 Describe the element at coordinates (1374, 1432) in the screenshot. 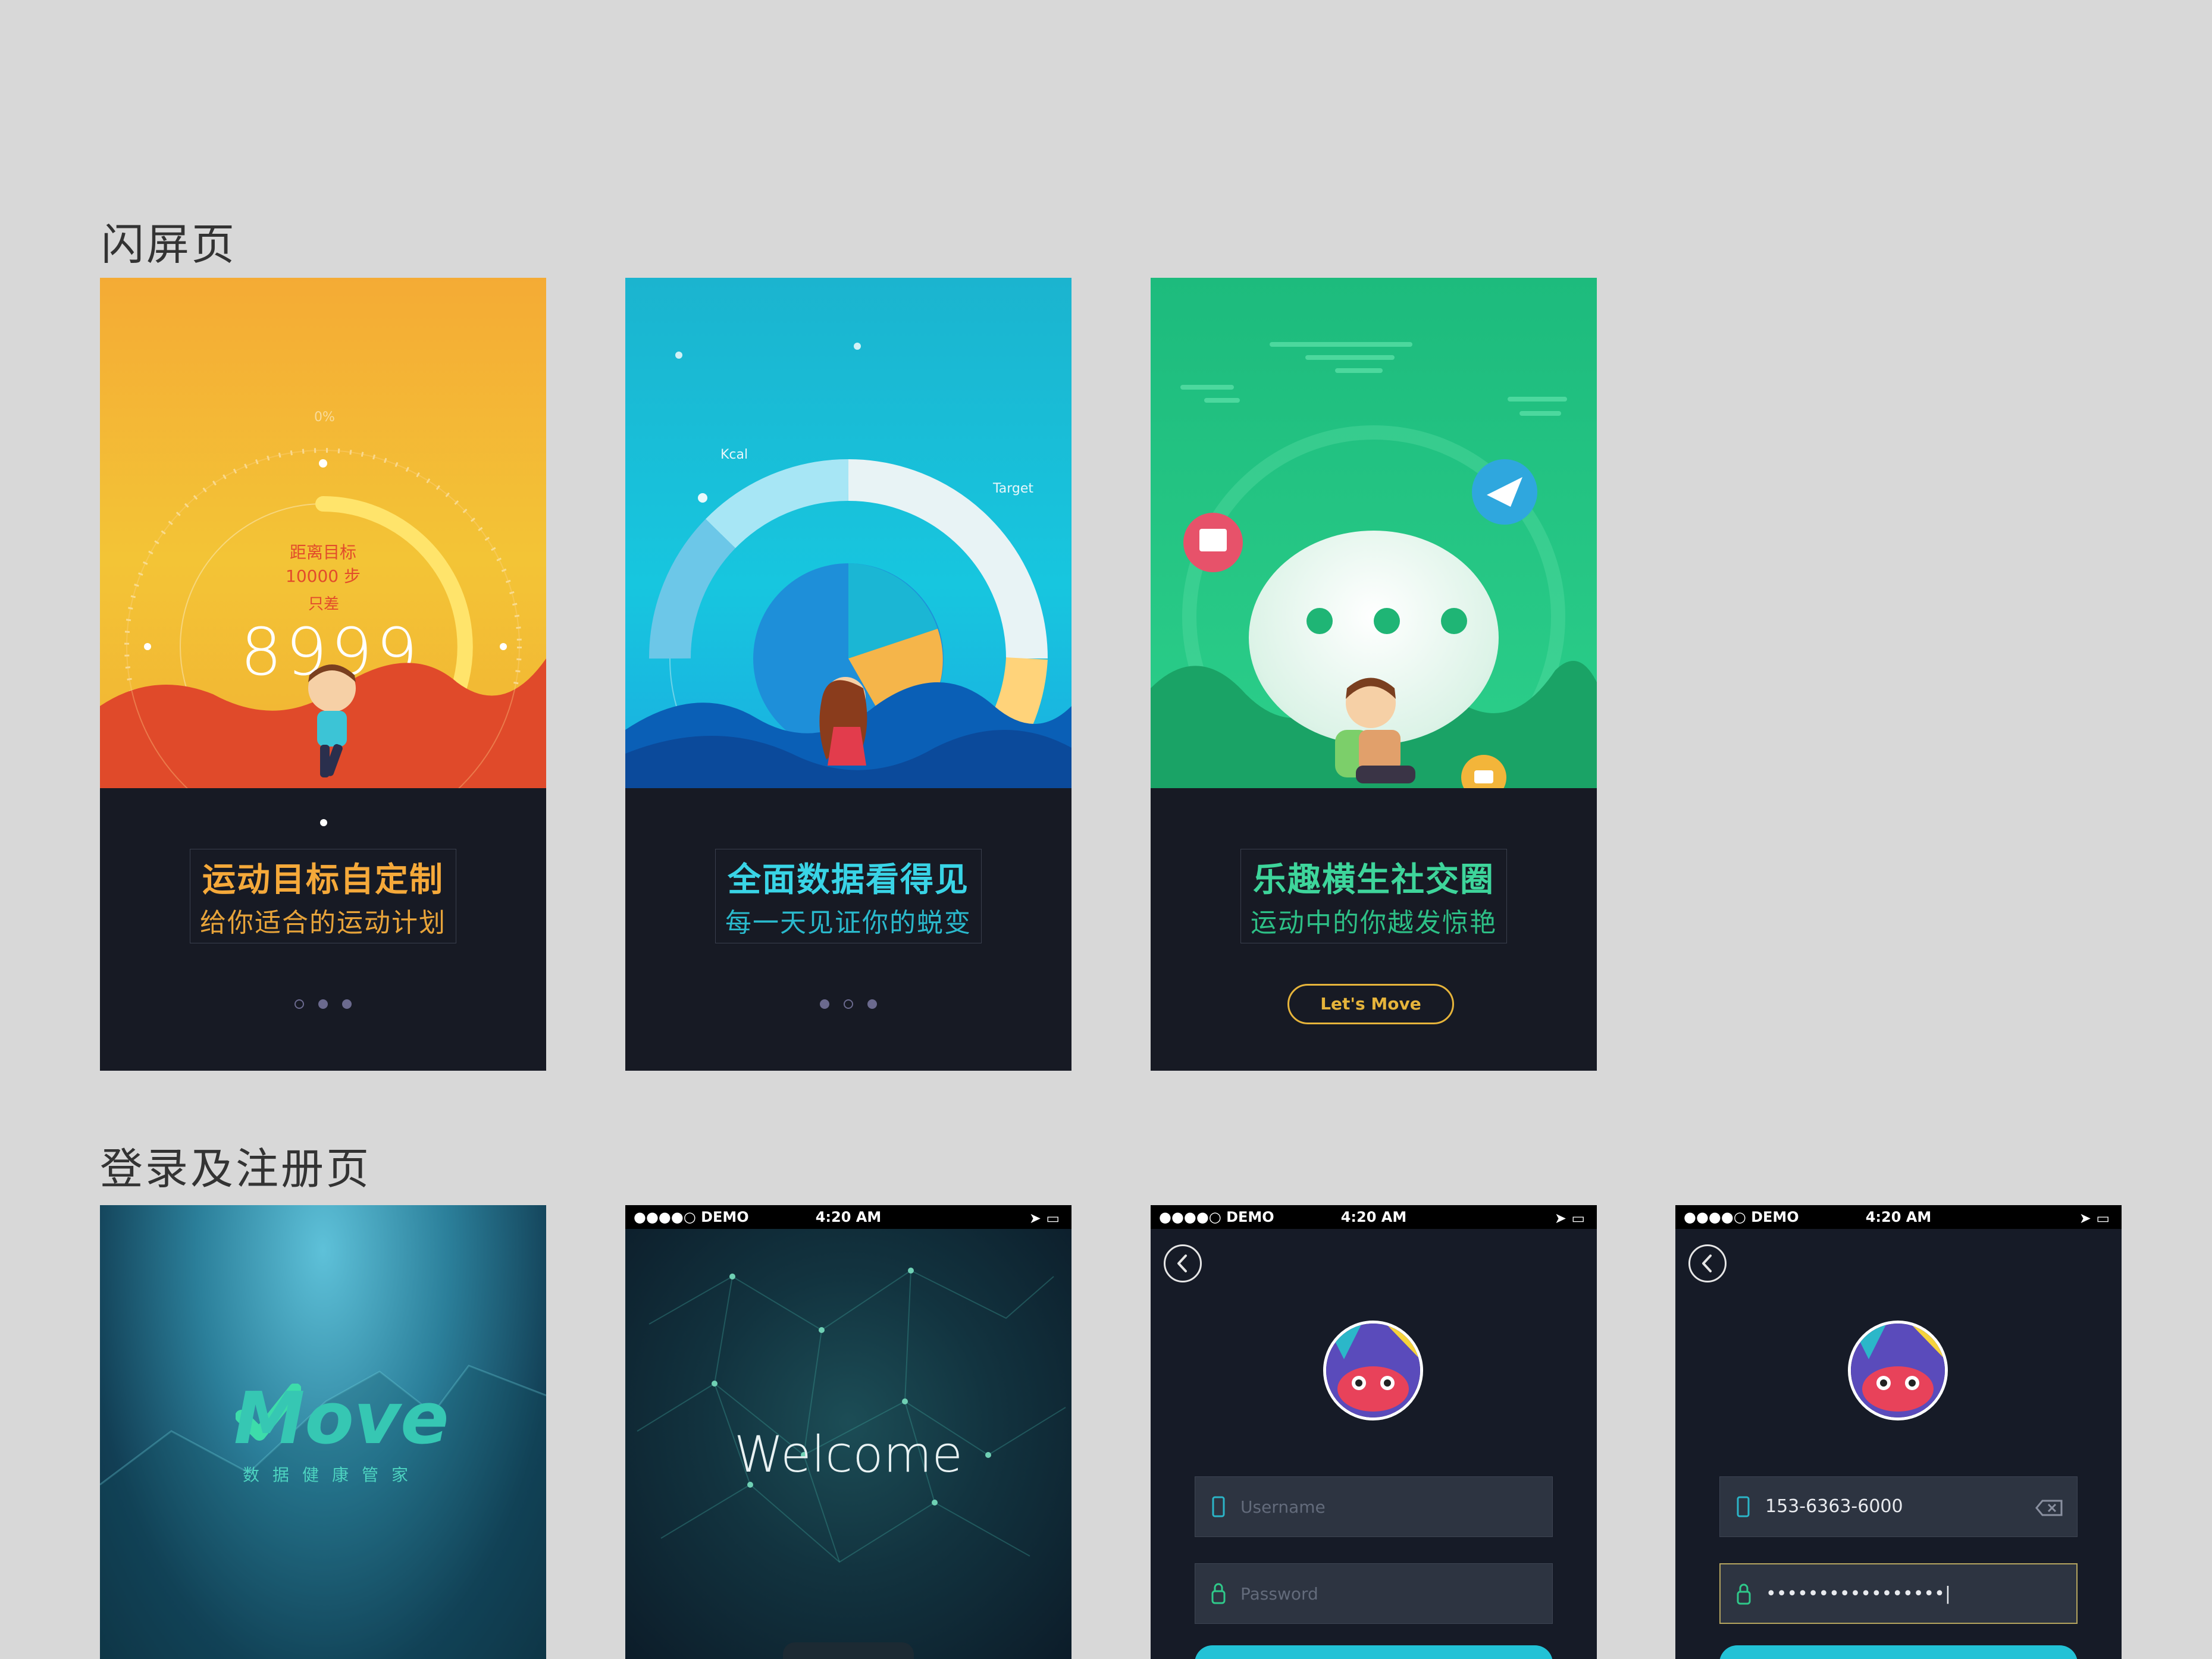

I see `login-screen-empty: ●●●●○ DEMO 4:20 AM ➤ ▭ Username Password` at that location.